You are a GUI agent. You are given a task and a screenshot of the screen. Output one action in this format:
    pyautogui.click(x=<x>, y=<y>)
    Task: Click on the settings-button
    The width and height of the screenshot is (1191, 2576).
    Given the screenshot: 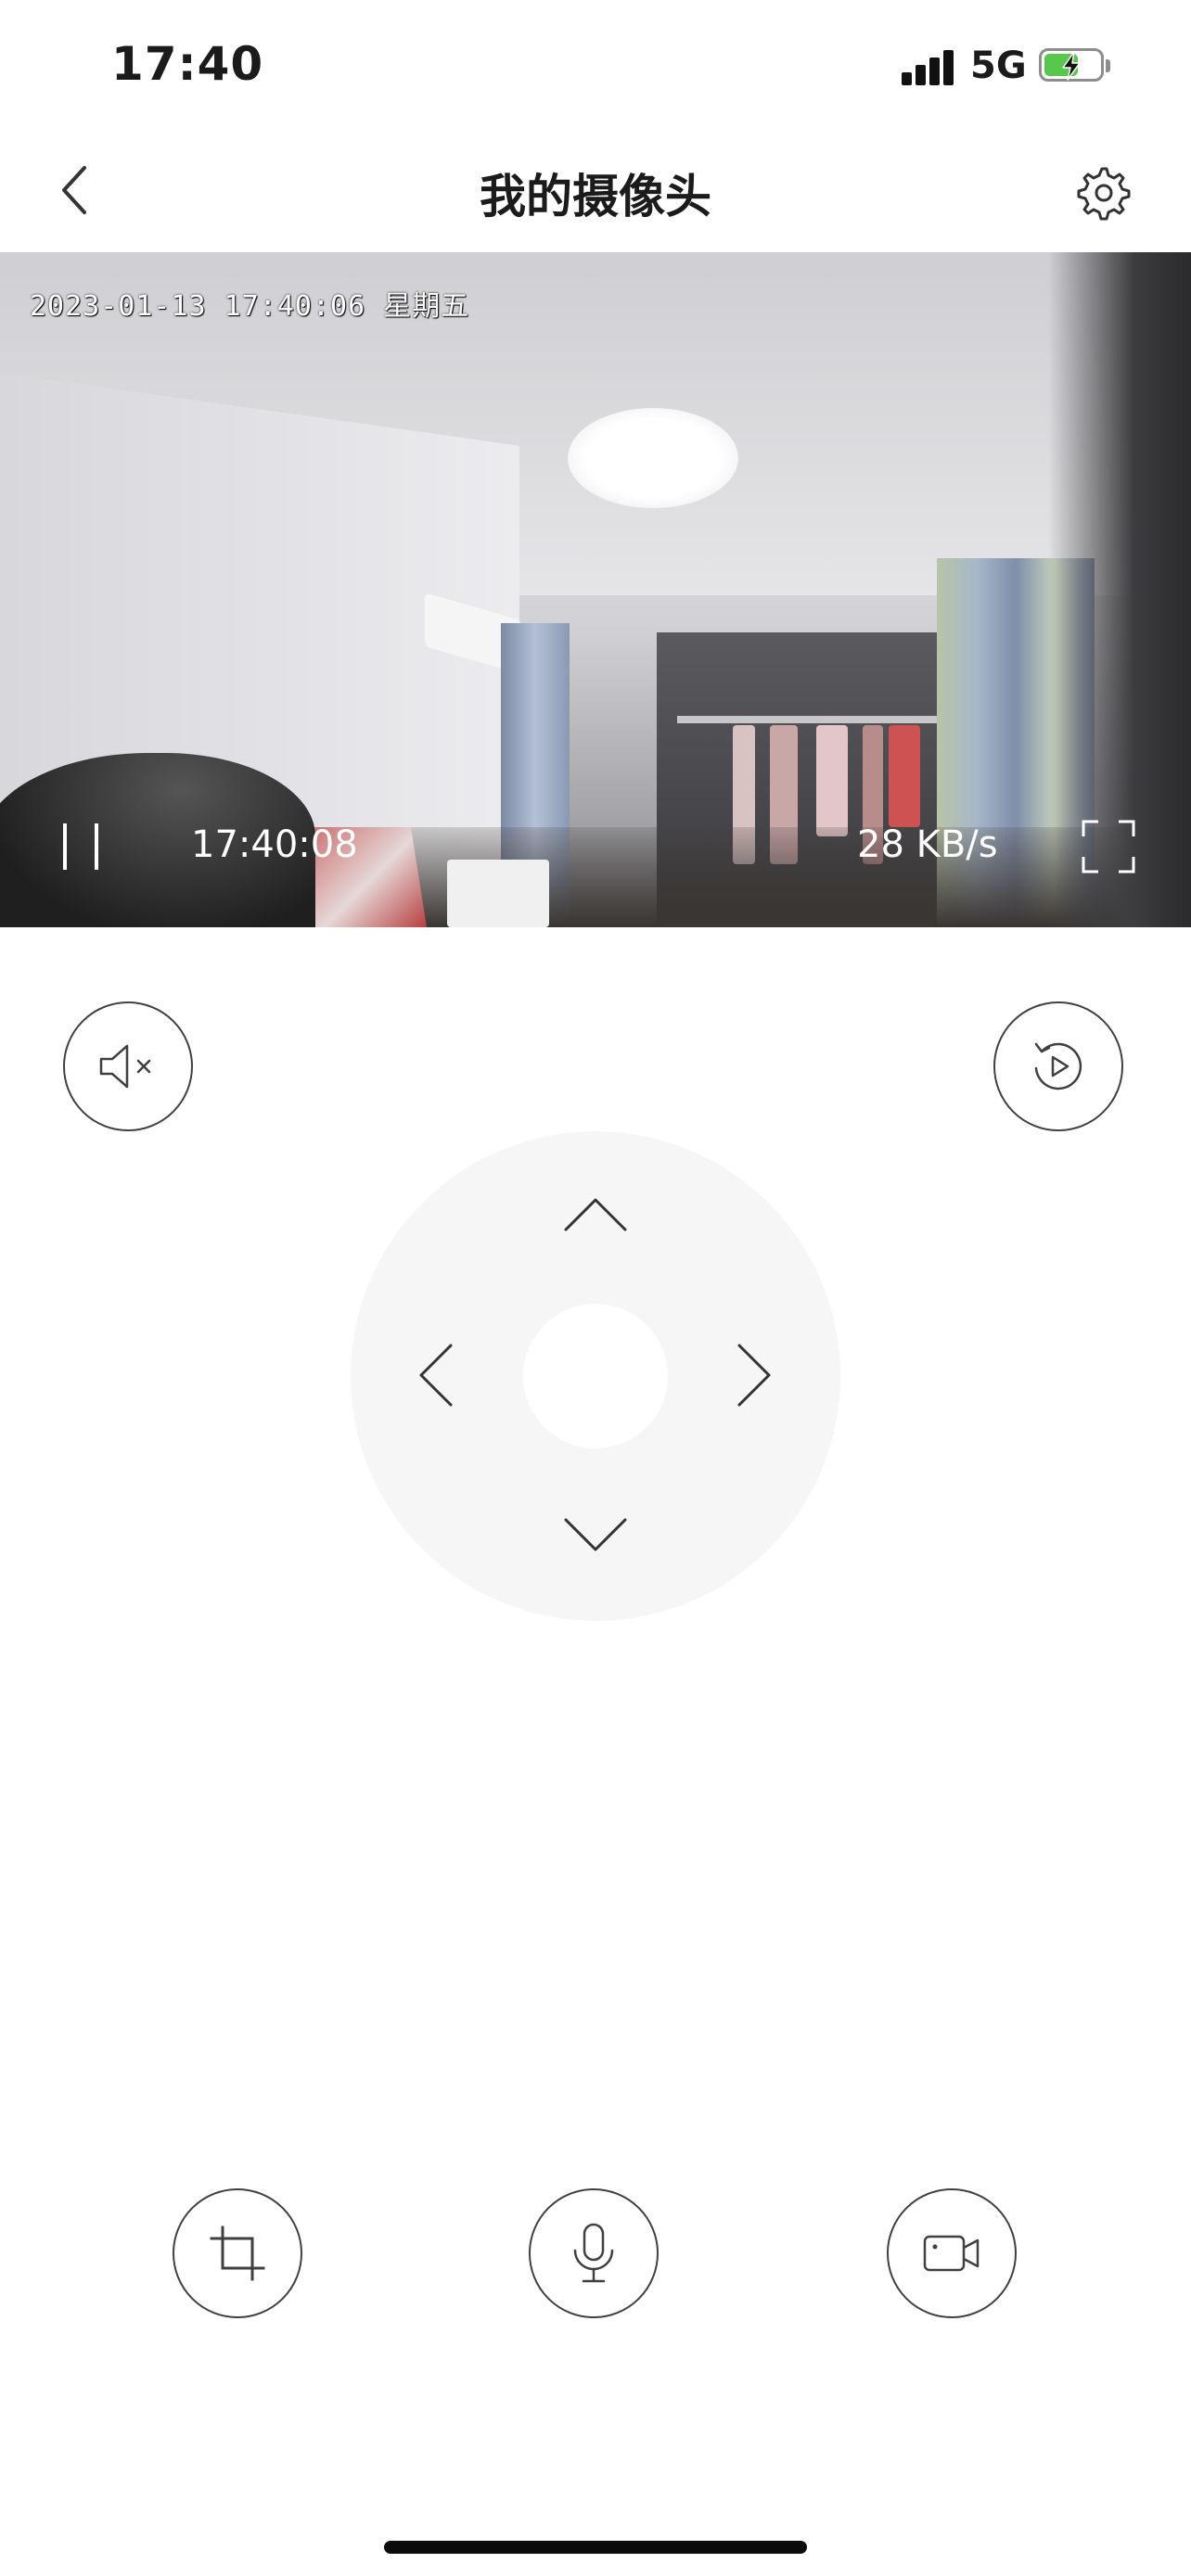 What is the action you would take?
    pyautogui.click(x=1102, y=192)
    